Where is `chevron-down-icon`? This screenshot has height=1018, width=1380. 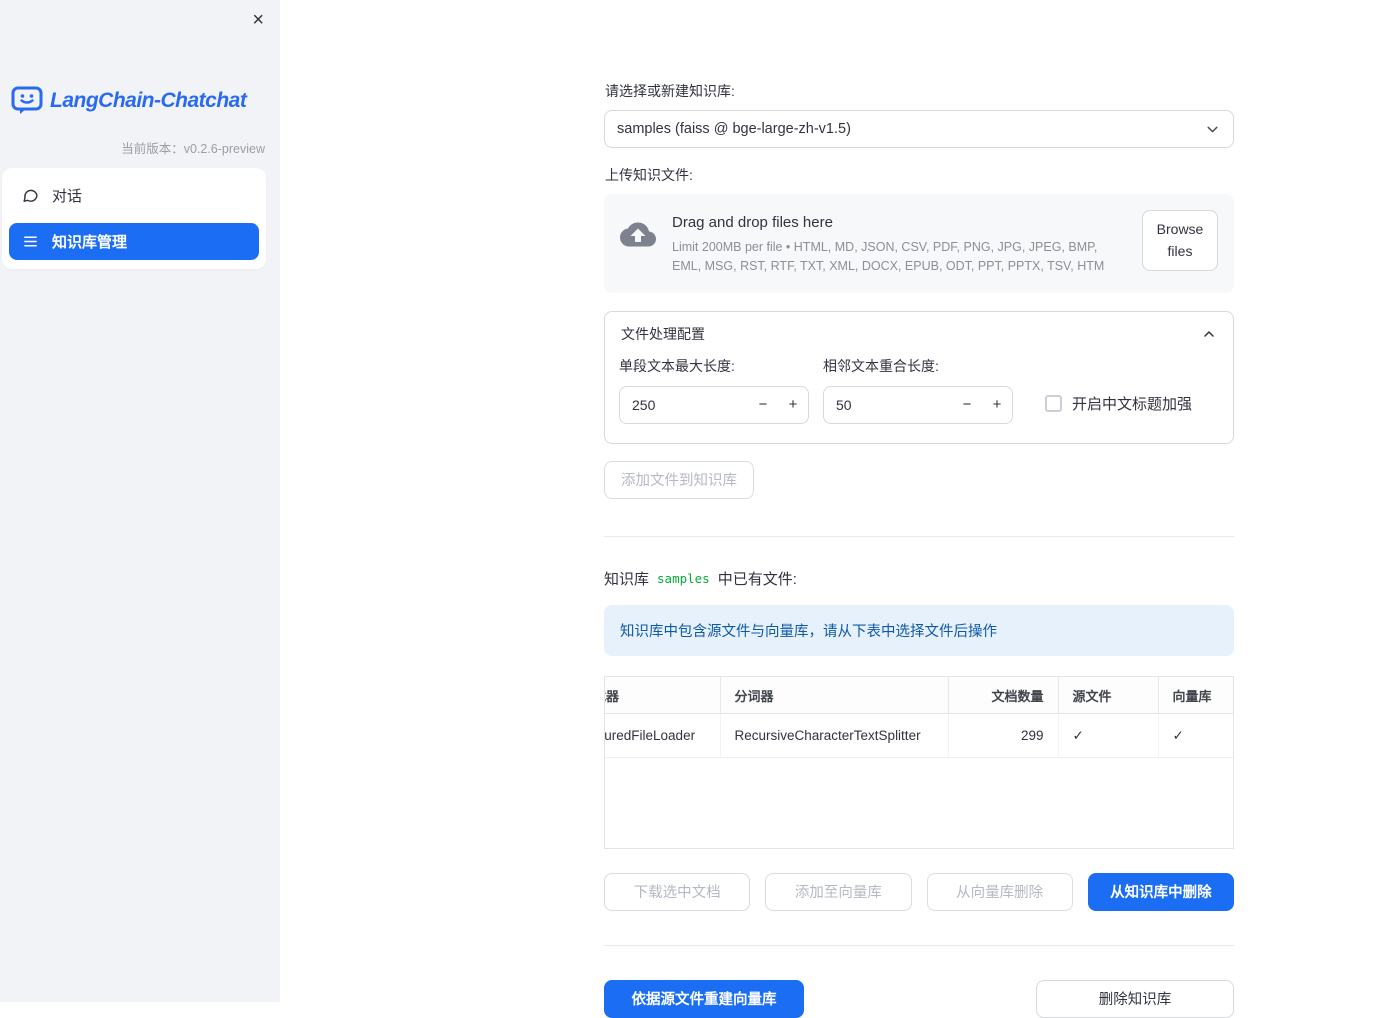
chevron-down-icon is located at coordinates (1212, 129).